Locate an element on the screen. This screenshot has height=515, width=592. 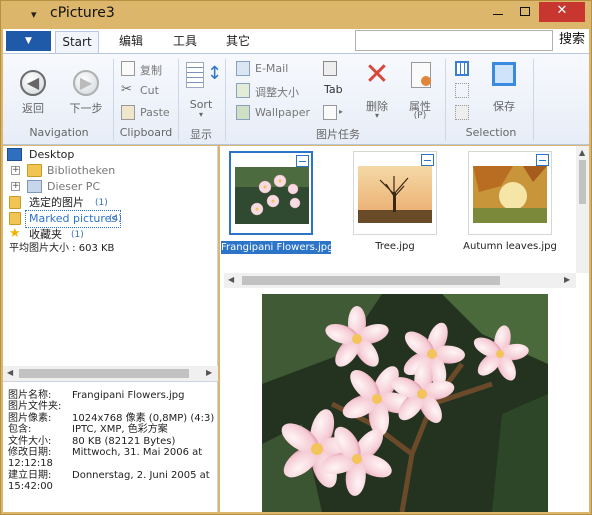
invert-selection-button is located at coordinates (464, 113).